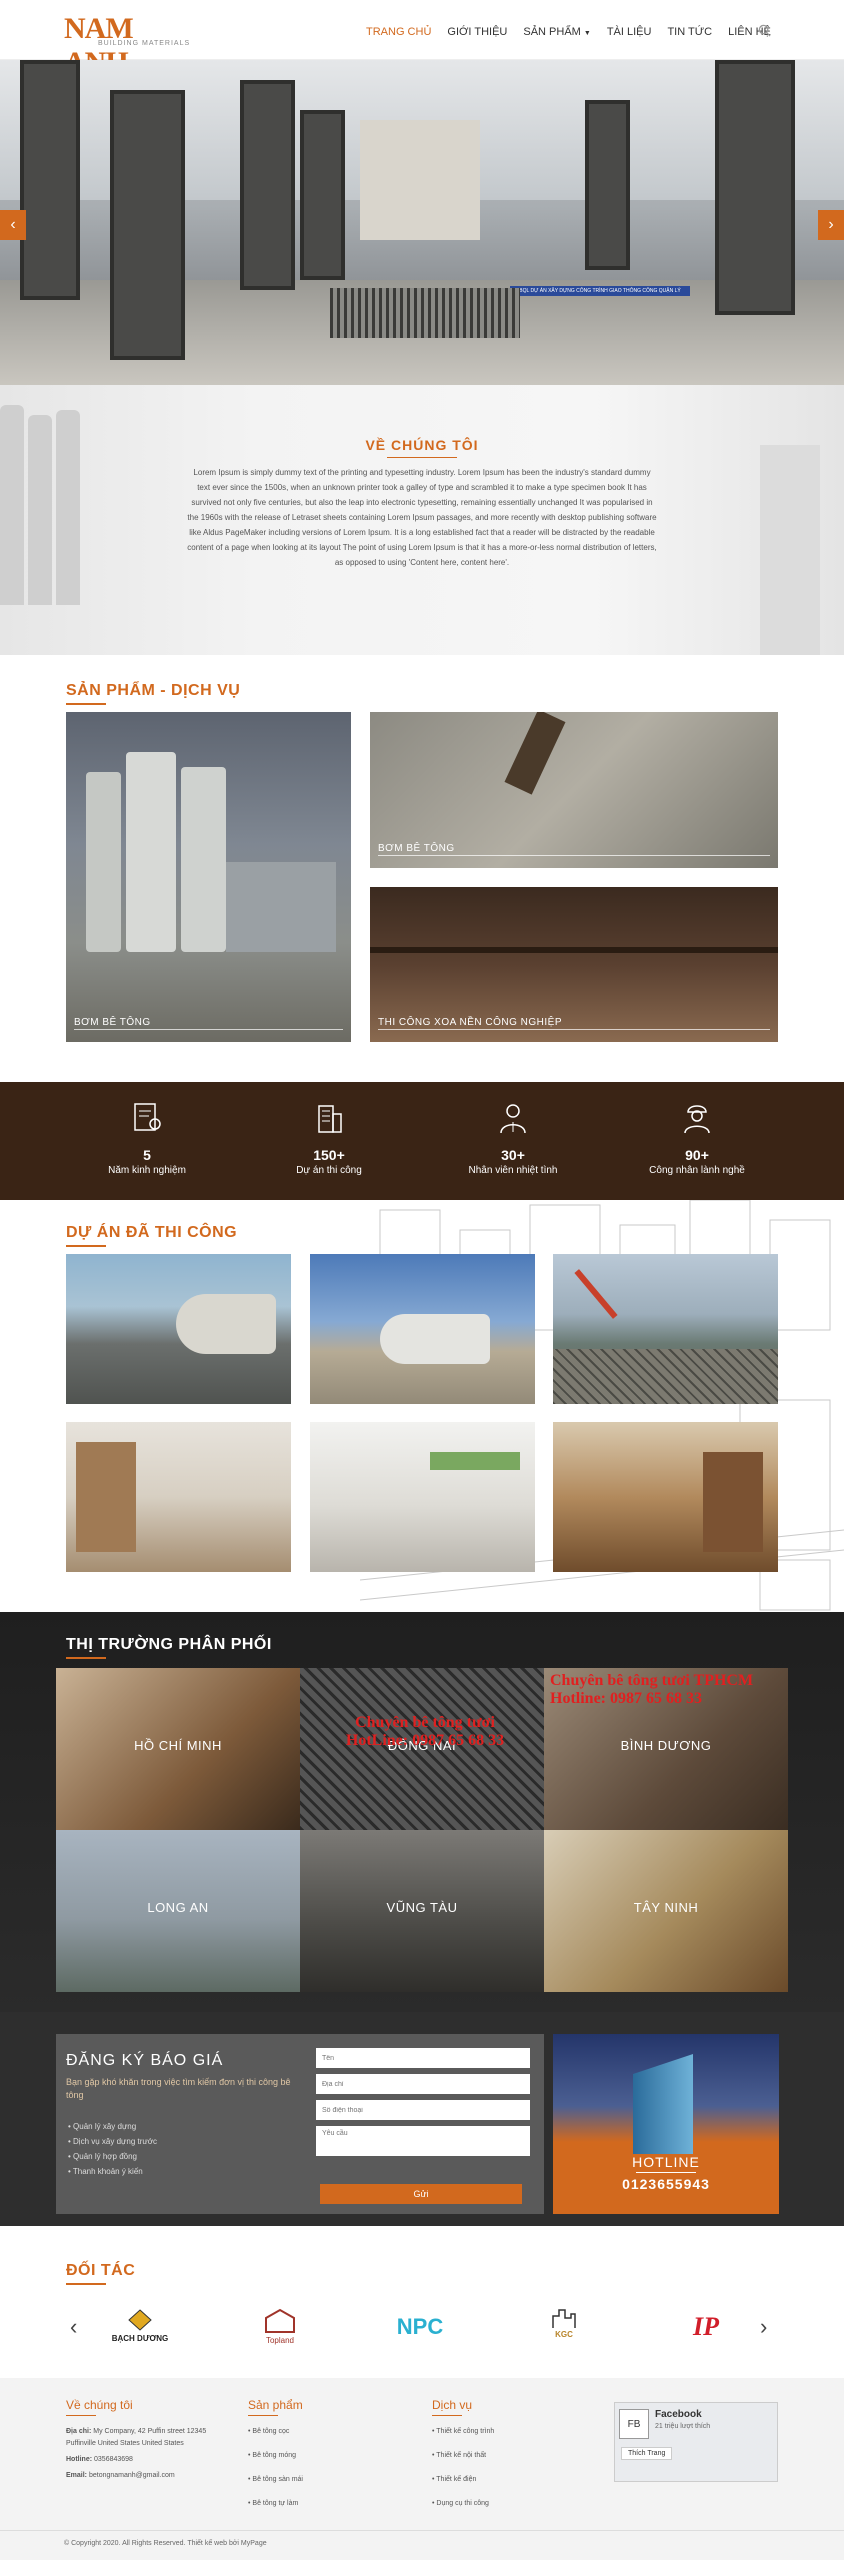  What do you see at coordinates (274, 2455) in the screenshot?
I see `footer-link-text: Bê tông móng` at bounding box center [274, 2455].